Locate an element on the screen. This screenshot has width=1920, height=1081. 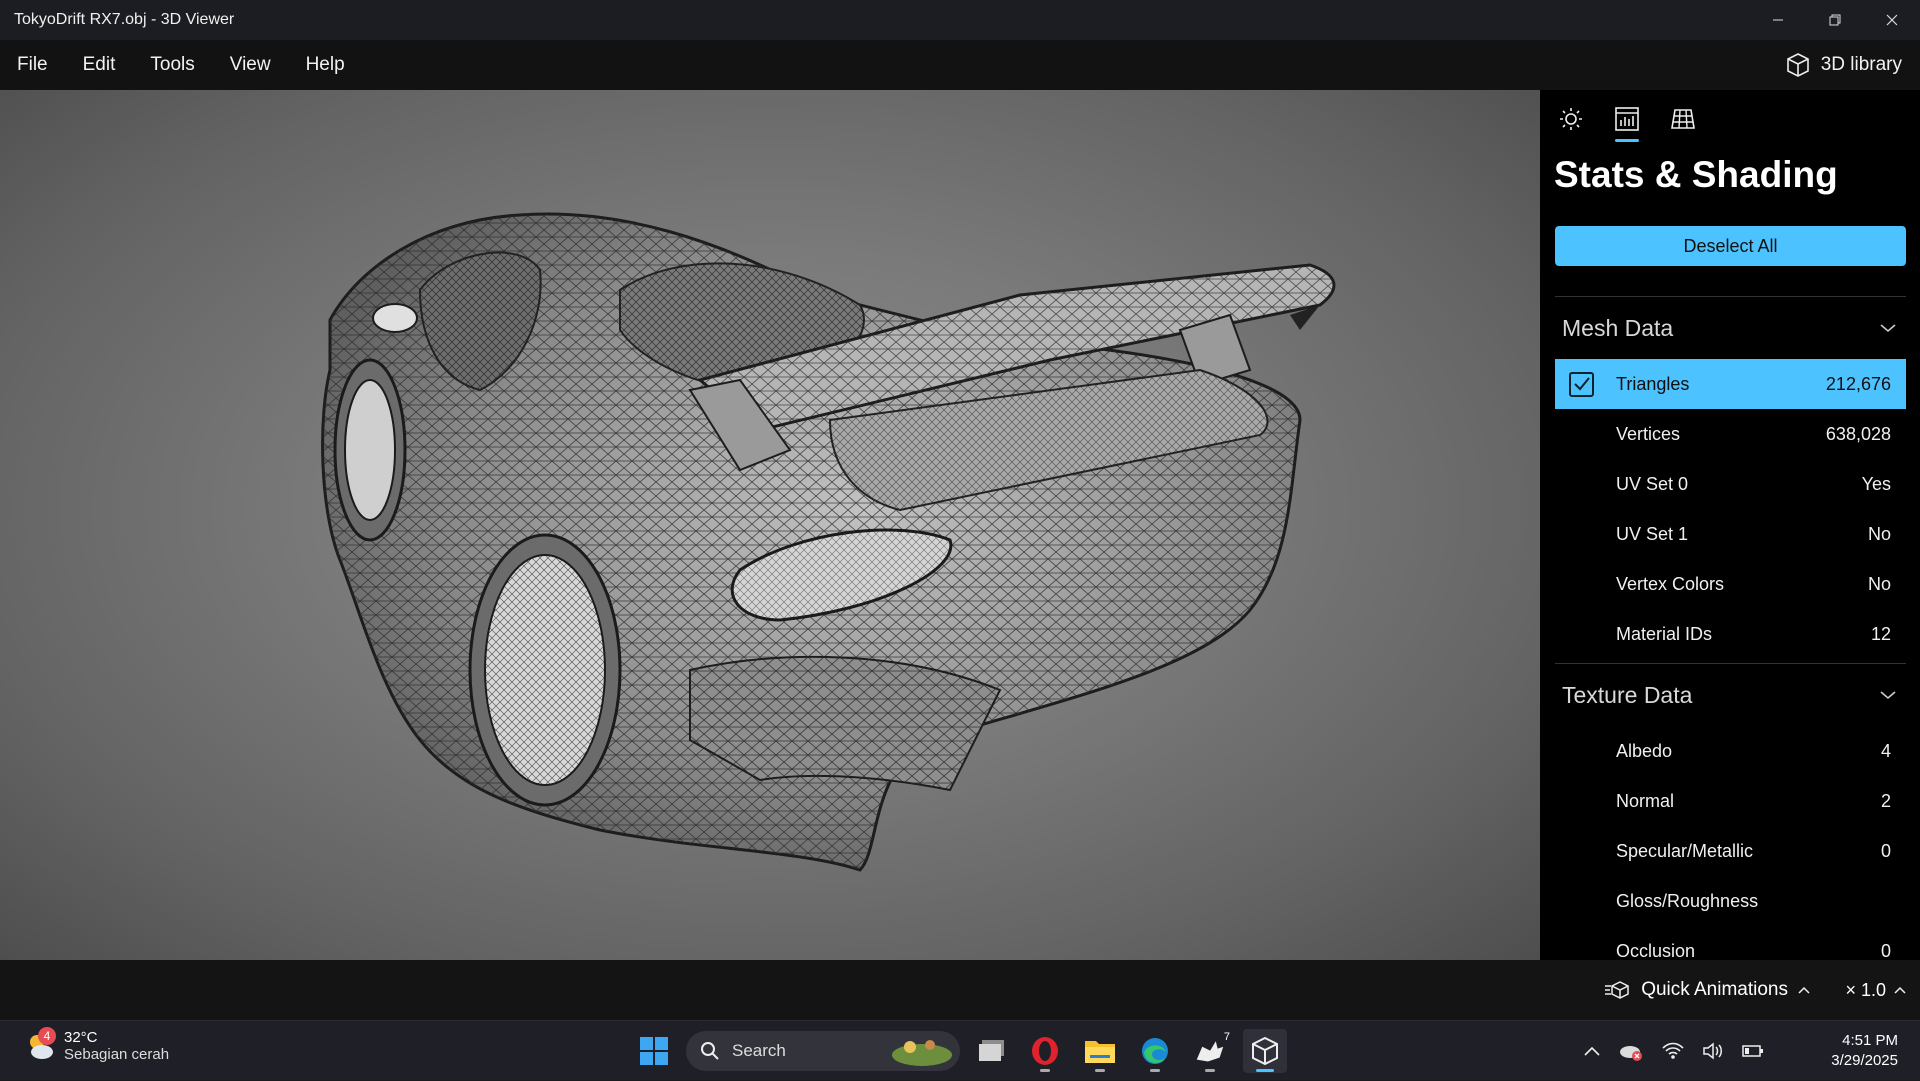
taskbar-file-explorer is located at coordinates (1100, 1051).